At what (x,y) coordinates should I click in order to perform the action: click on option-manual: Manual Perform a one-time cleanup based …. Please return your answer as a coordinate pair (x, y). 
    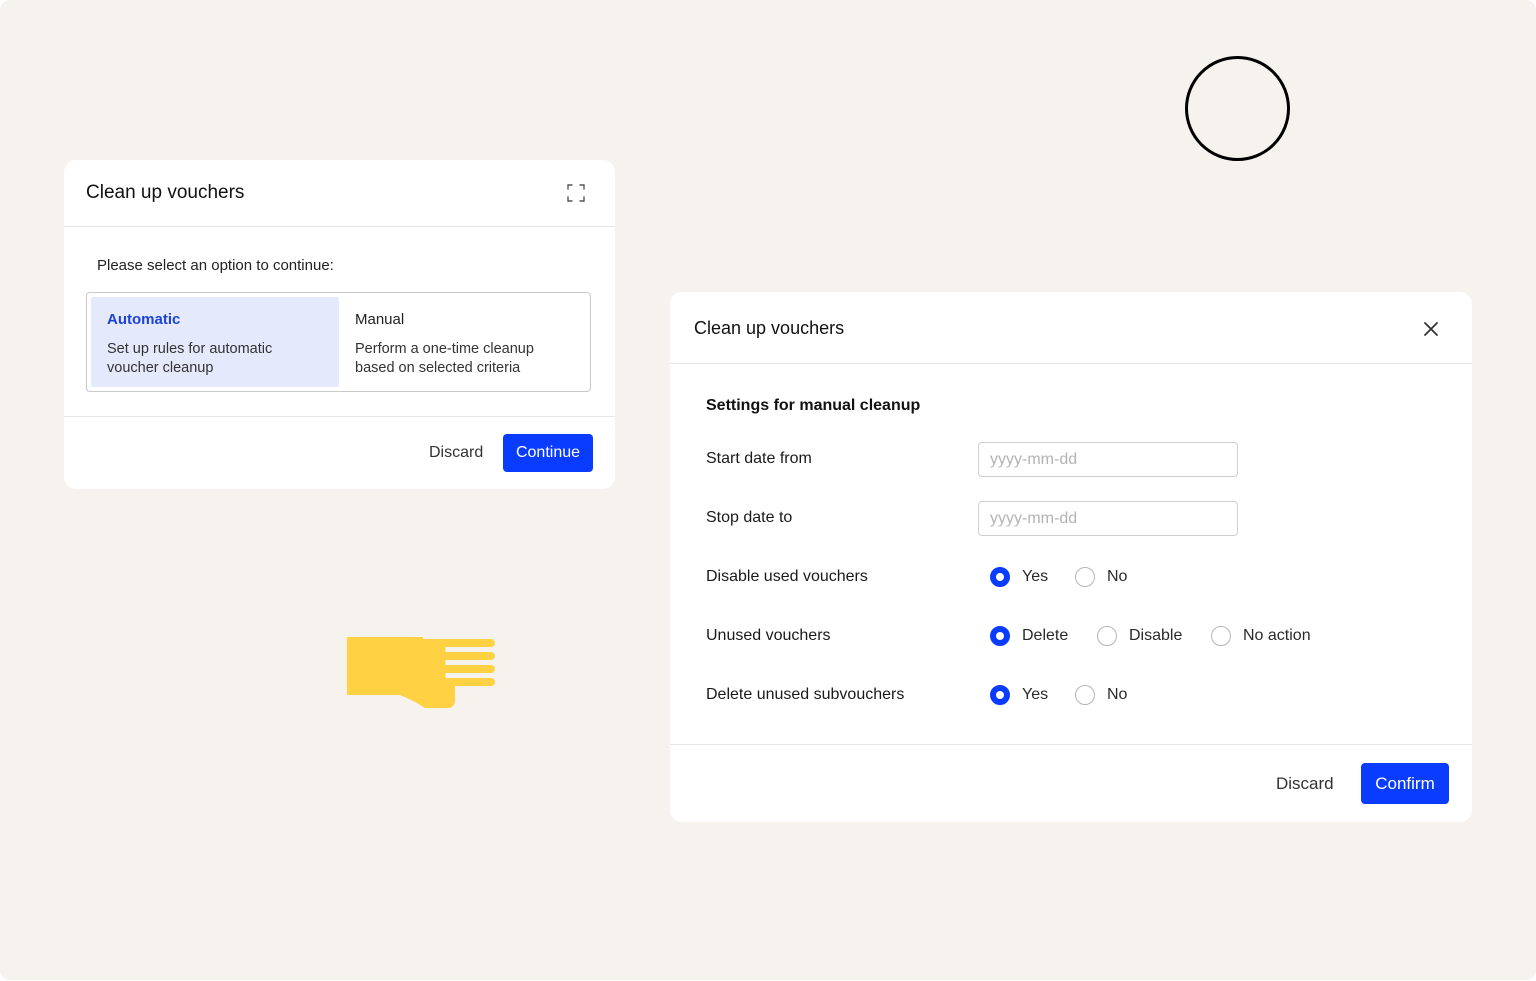
    Looking at the image, I should click on (463, 342).